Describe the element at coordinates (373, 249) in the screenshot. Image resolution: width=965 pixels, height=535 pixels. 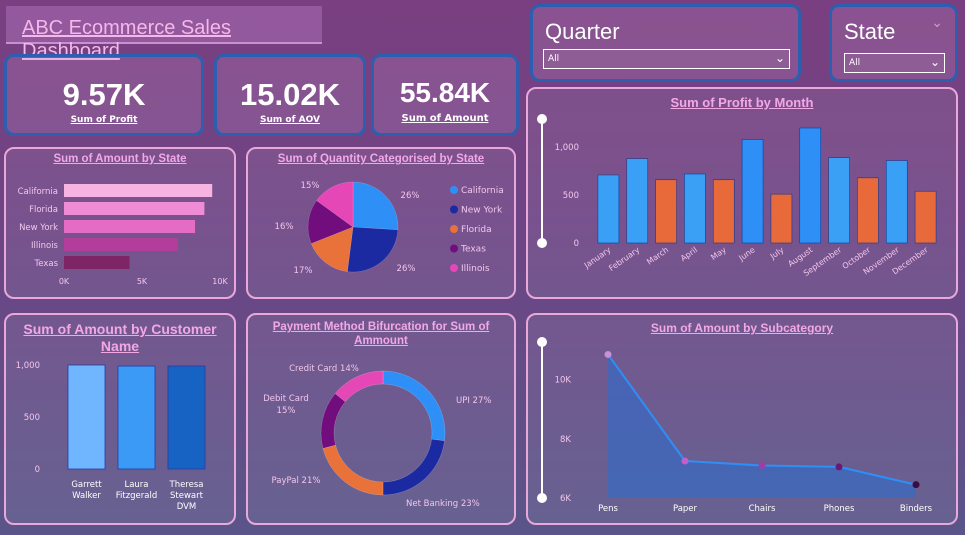
I see `qty-slice-new-york` at that location.